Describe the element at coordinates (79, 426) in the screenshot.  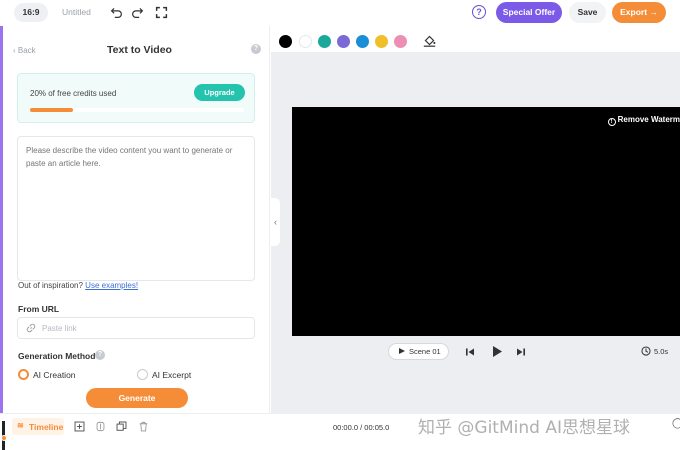
I see `add-scene-icon` at that location.